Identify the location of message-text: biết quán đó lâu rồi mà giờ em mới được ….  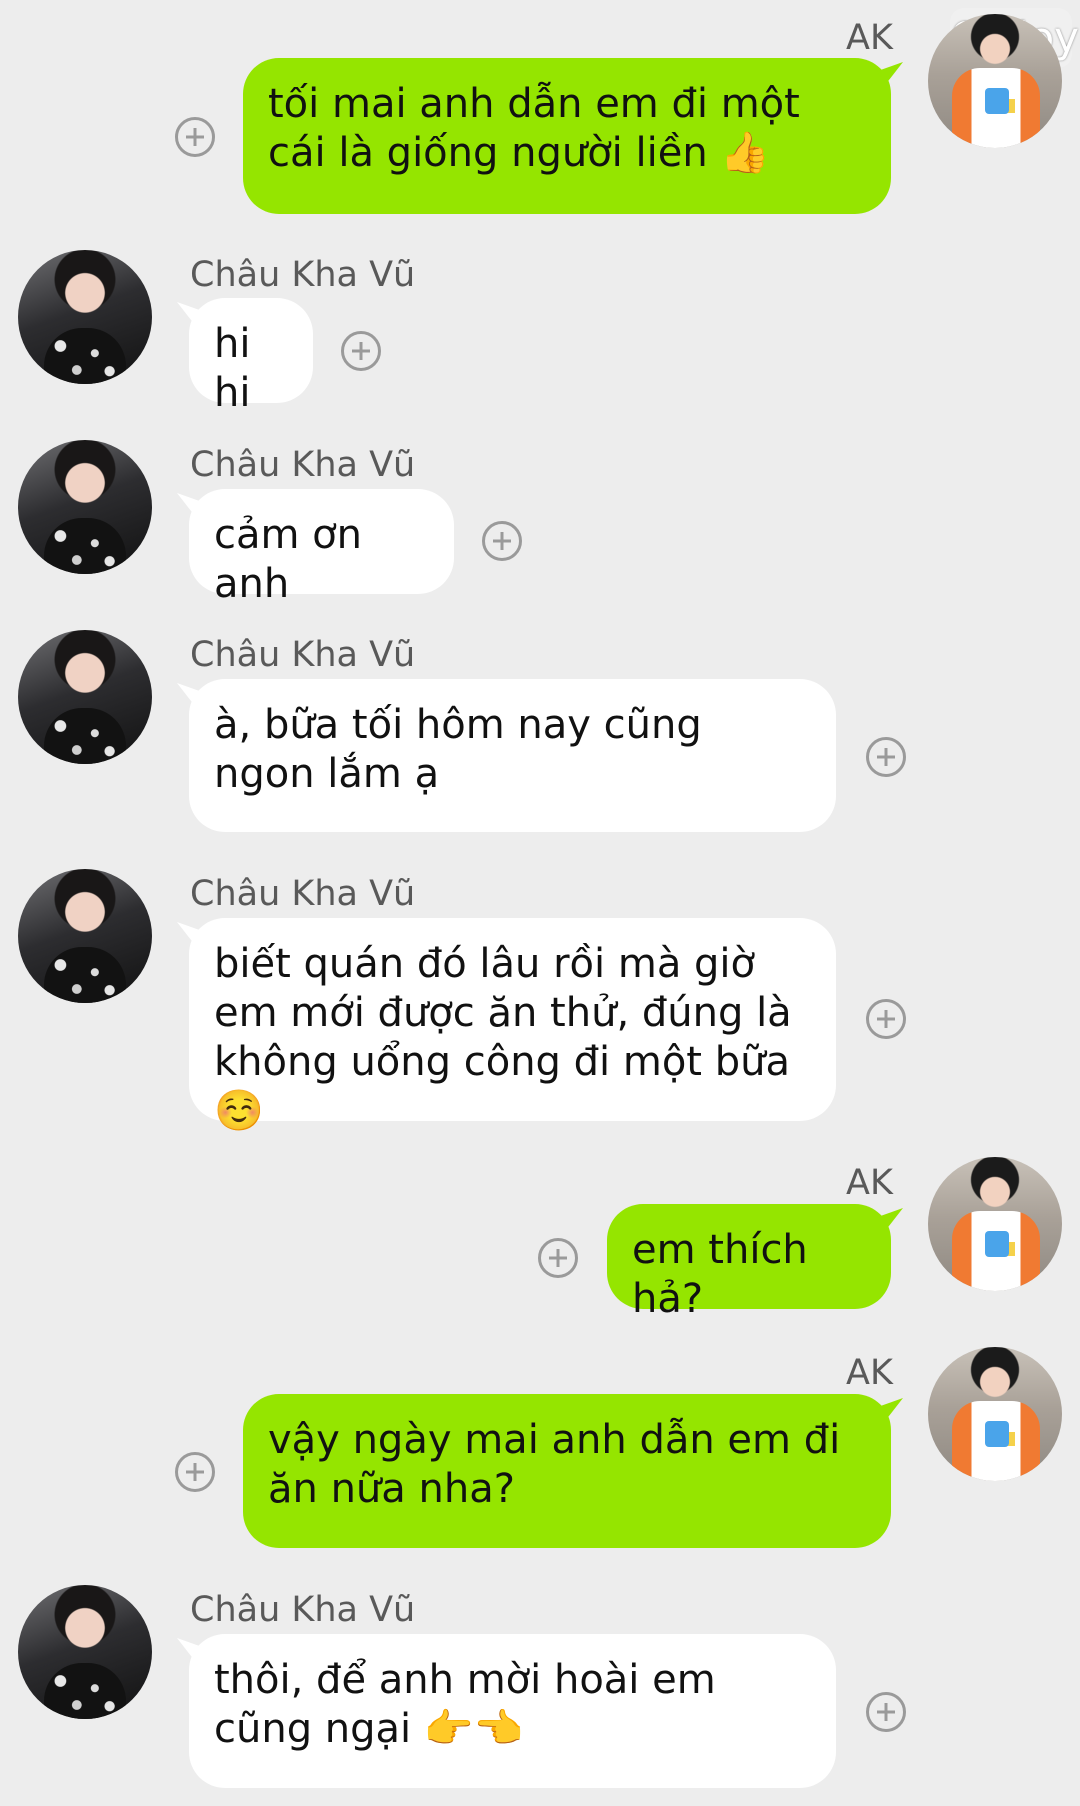
(503, 1037).